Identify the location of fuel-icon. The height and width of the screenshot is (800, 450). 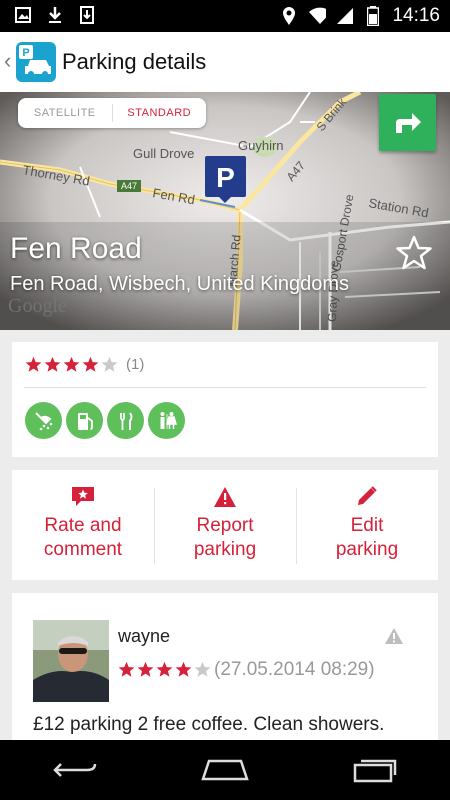
(84, 420).